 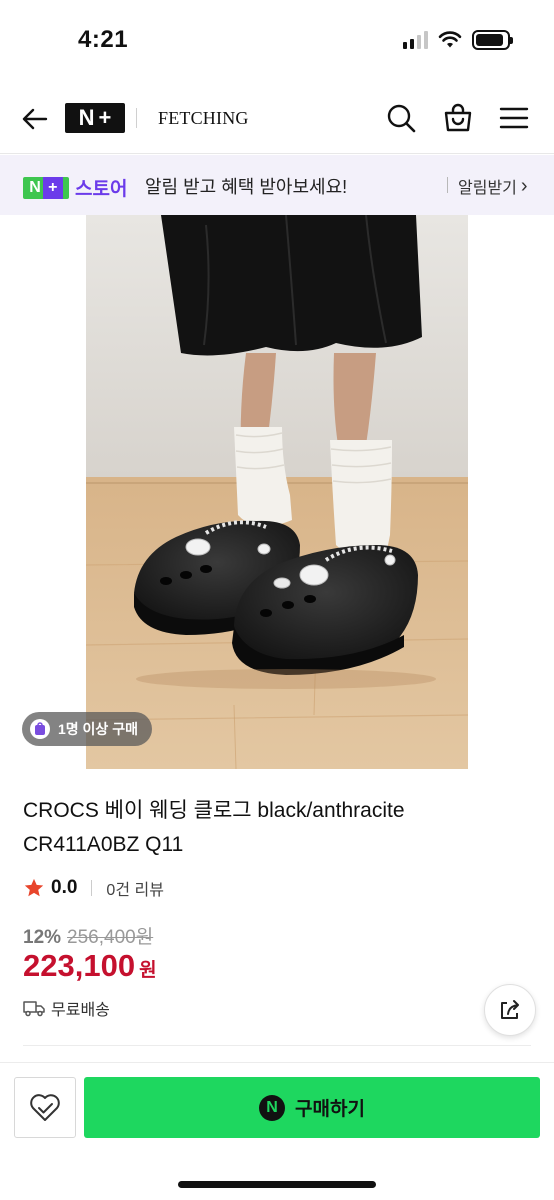 What do you see at coordinates (34, 1009) in the screenshot?
I see `truck-icon` at bounding box center [34, 1009].